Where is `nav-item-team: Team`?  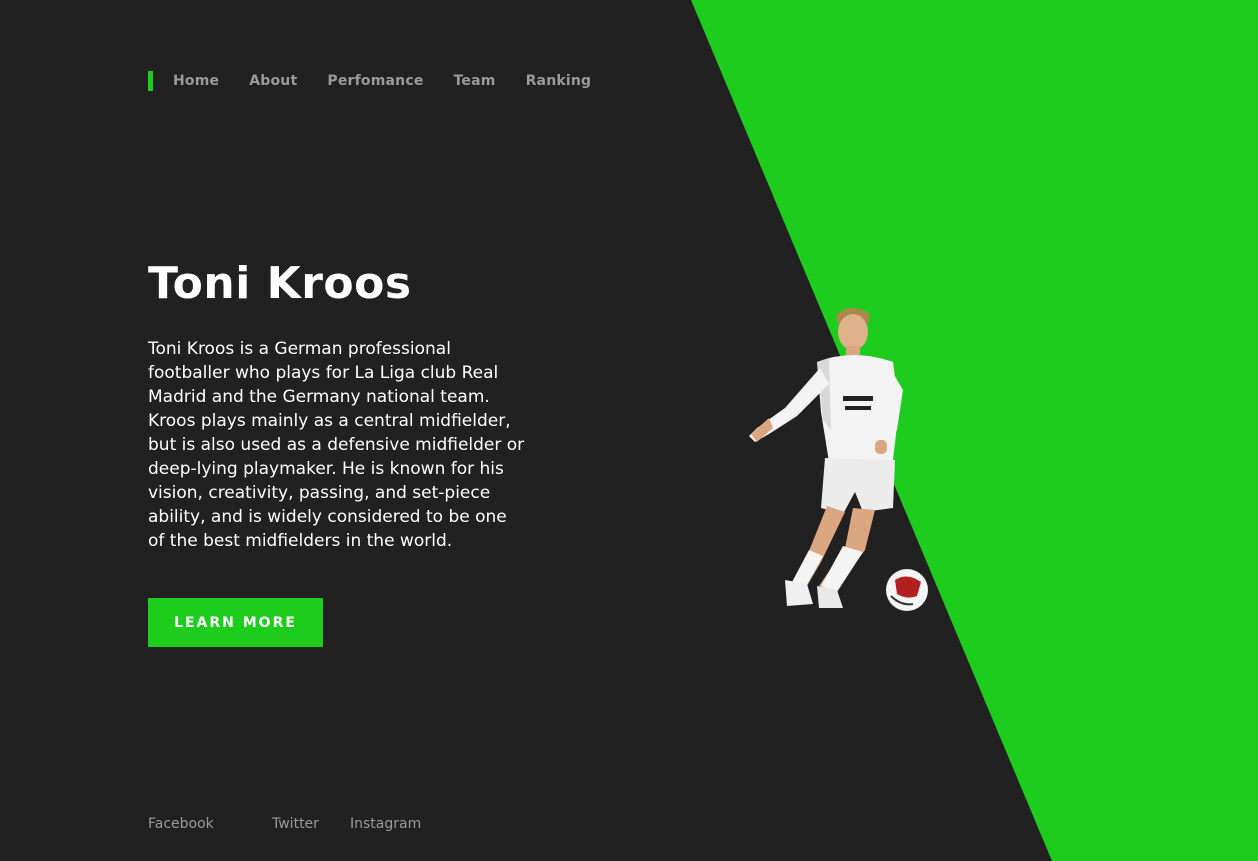
nav-item-team: Team is located at coordinates (475, 81).